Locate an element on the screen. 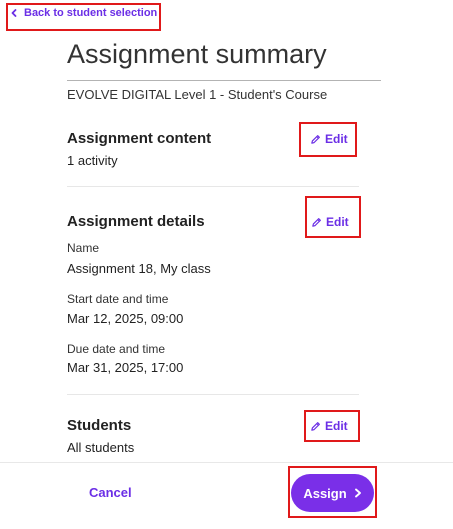 The image size is (453, 529). title-divider is located at coordinates (224, 80).